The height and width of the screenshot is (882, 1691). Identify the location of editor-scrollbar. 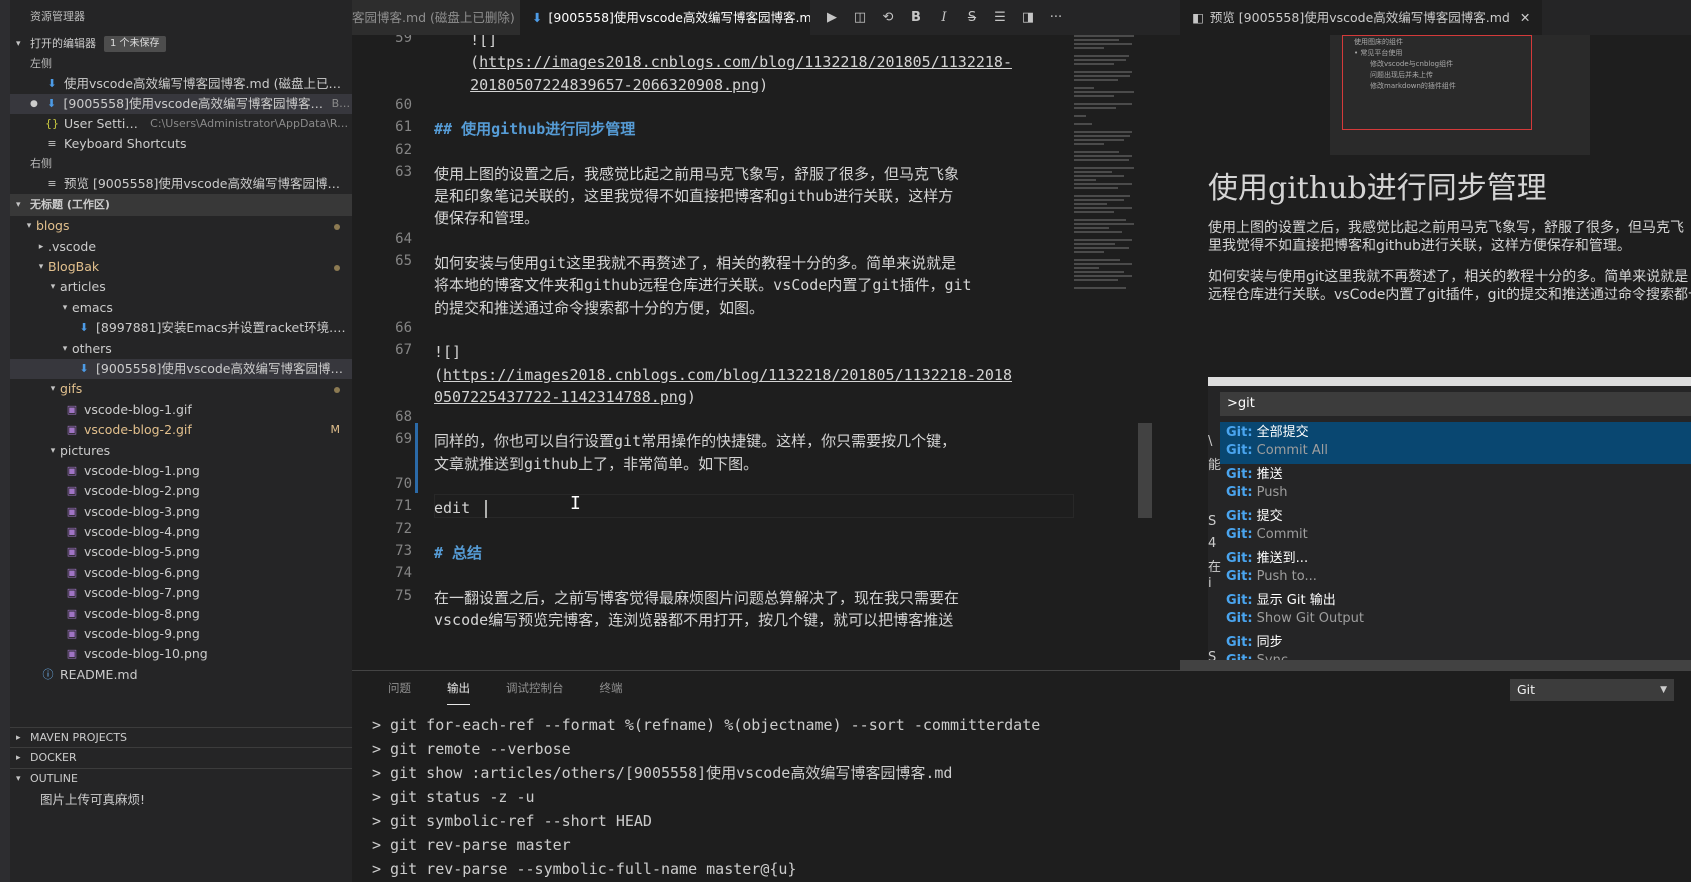
(1145, 352).